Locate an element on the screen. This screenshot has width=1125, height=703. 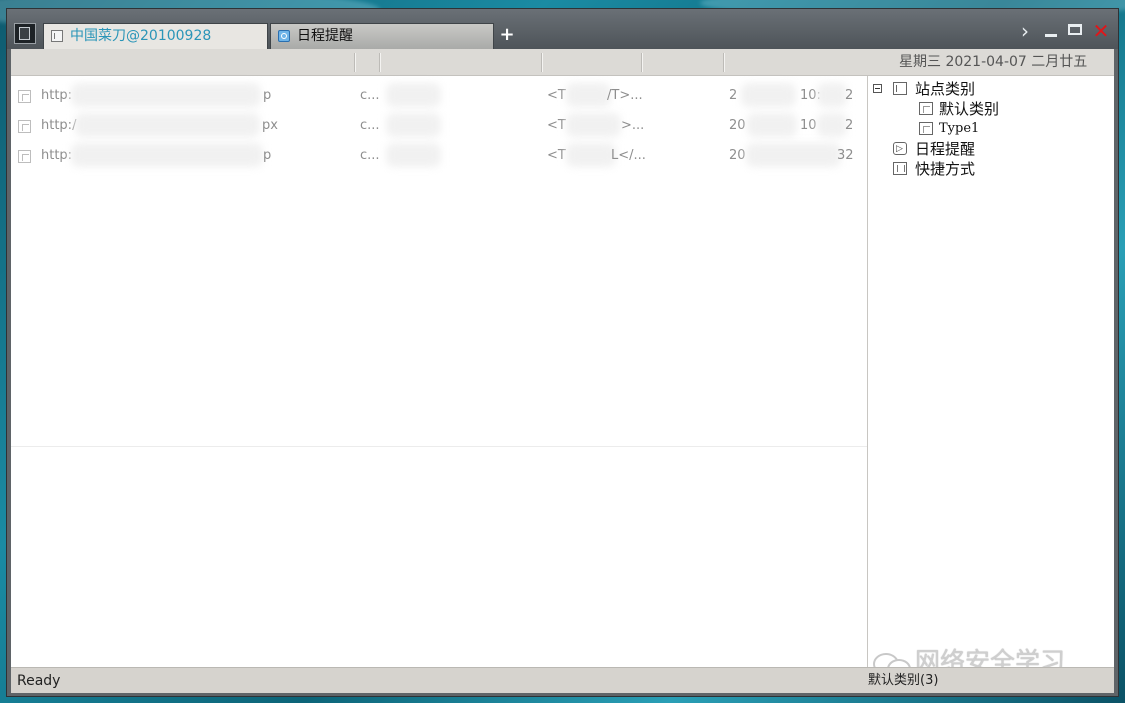
url-tail: px is located at coordinates (270, 125).